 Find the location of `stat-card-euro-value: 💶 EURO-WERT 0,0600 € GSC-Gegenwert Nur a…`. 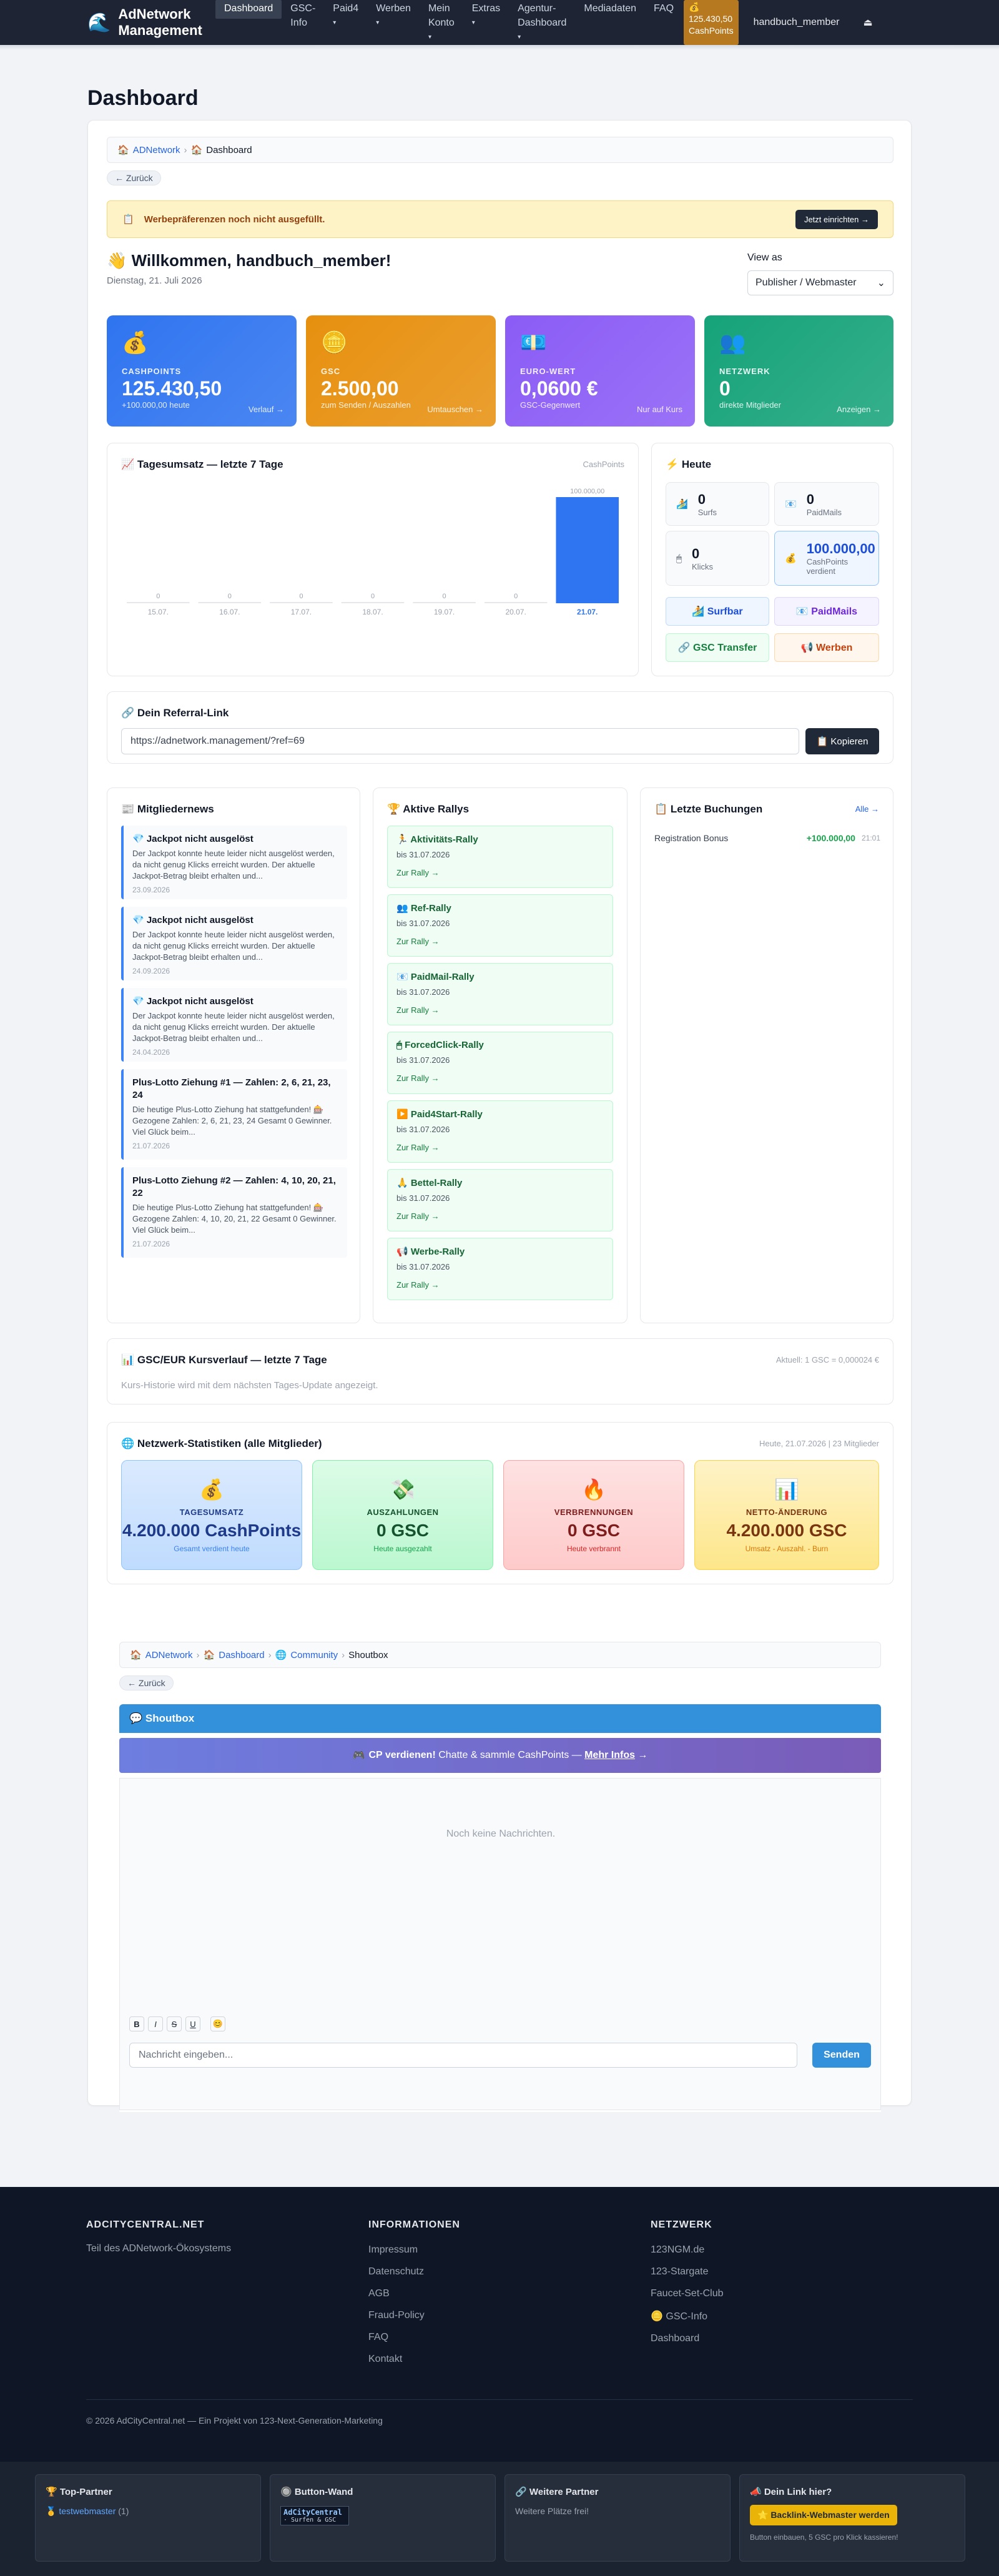

stat-card-euro-value: 💶 EURO-WERT 0,0600 € GSC-Gegenwert Nur a… is located at coordinates (600, 371).